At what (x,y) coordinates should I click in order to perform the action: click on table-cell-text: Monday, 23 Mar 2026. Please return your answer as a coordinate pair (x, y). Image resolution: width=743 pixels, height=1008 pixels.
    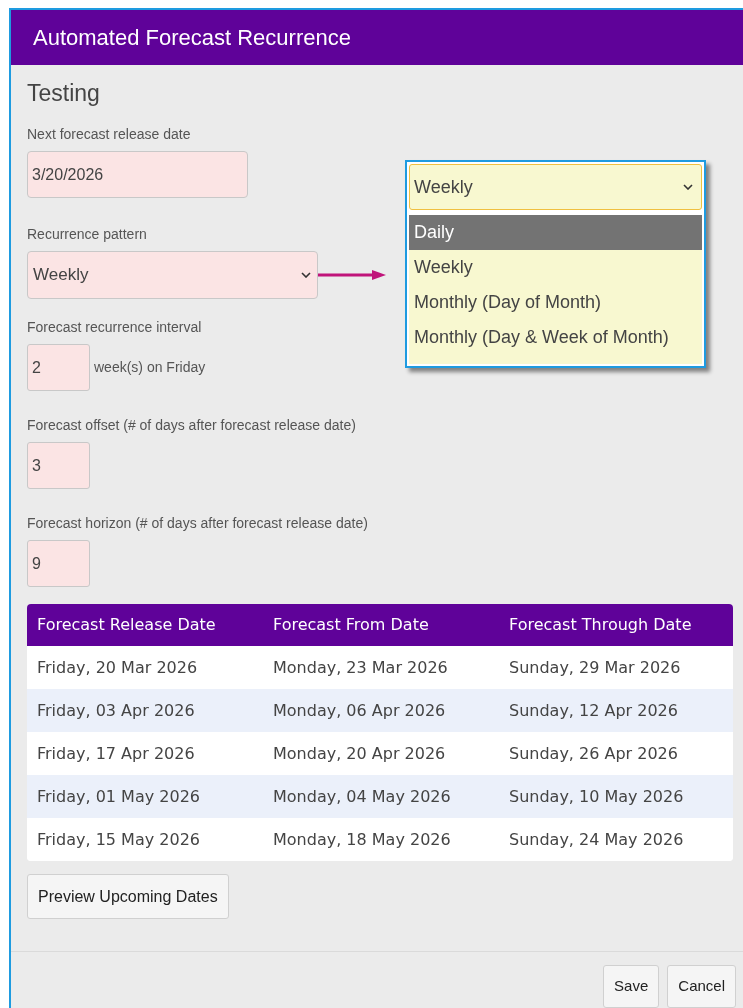
    Looking at the image, I should click on (360, 667).